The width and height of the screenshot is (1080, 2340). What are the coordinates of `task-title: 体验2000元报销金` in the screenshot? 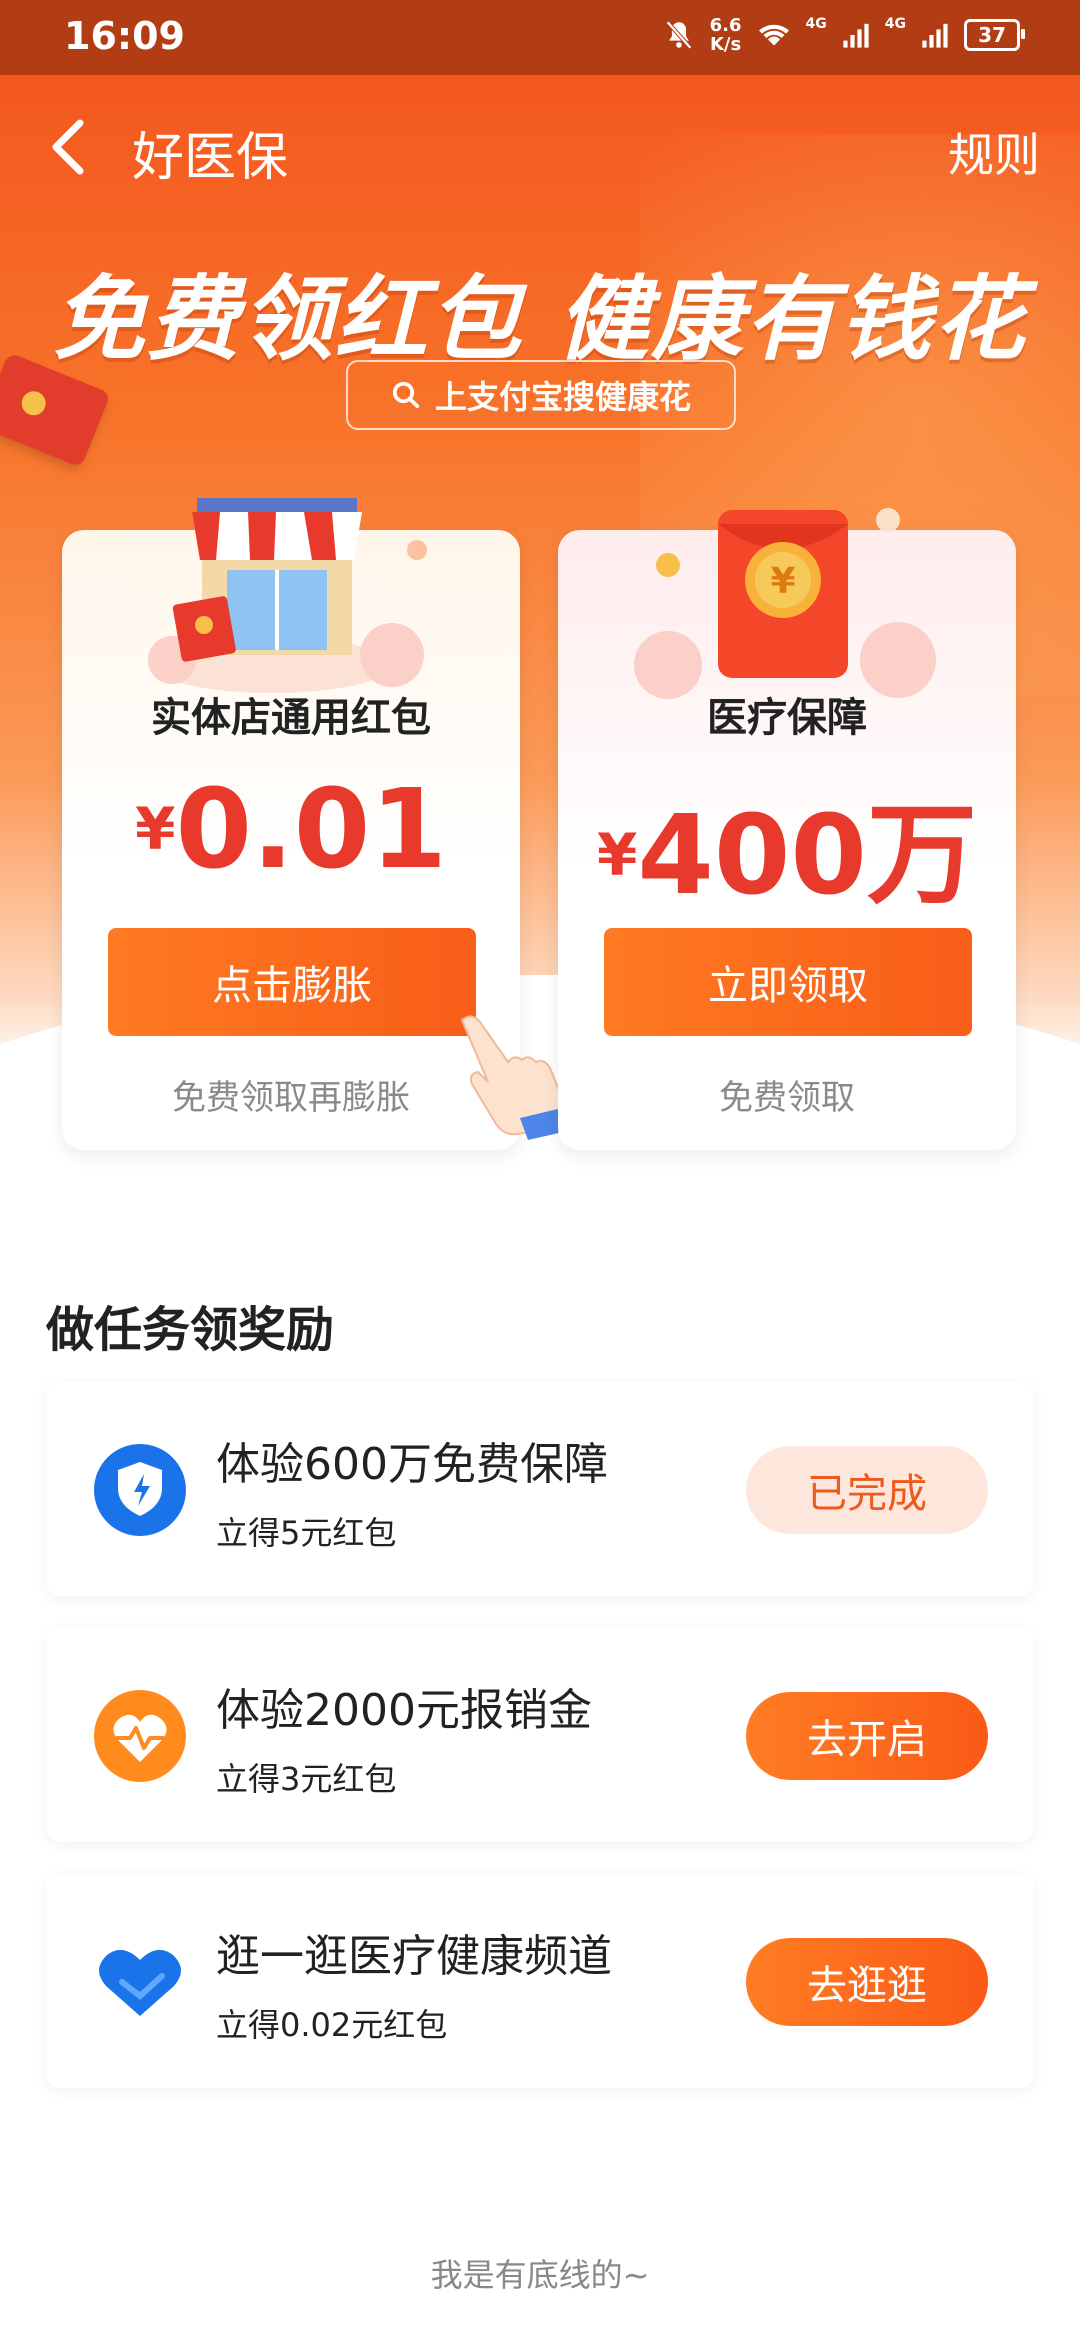 It's located at (404, 1710).